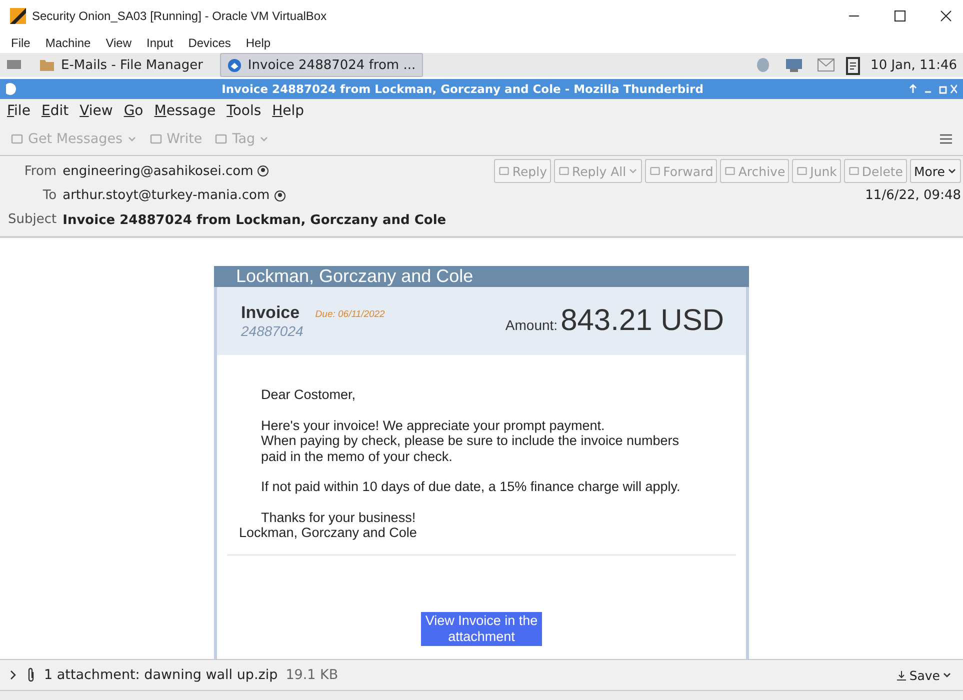 This screenshot has height=700, width=963. What do you see at coordinates (55, 111) in the screenshot?
I see `menu-item: Edit` at bounding box center [55, 111].